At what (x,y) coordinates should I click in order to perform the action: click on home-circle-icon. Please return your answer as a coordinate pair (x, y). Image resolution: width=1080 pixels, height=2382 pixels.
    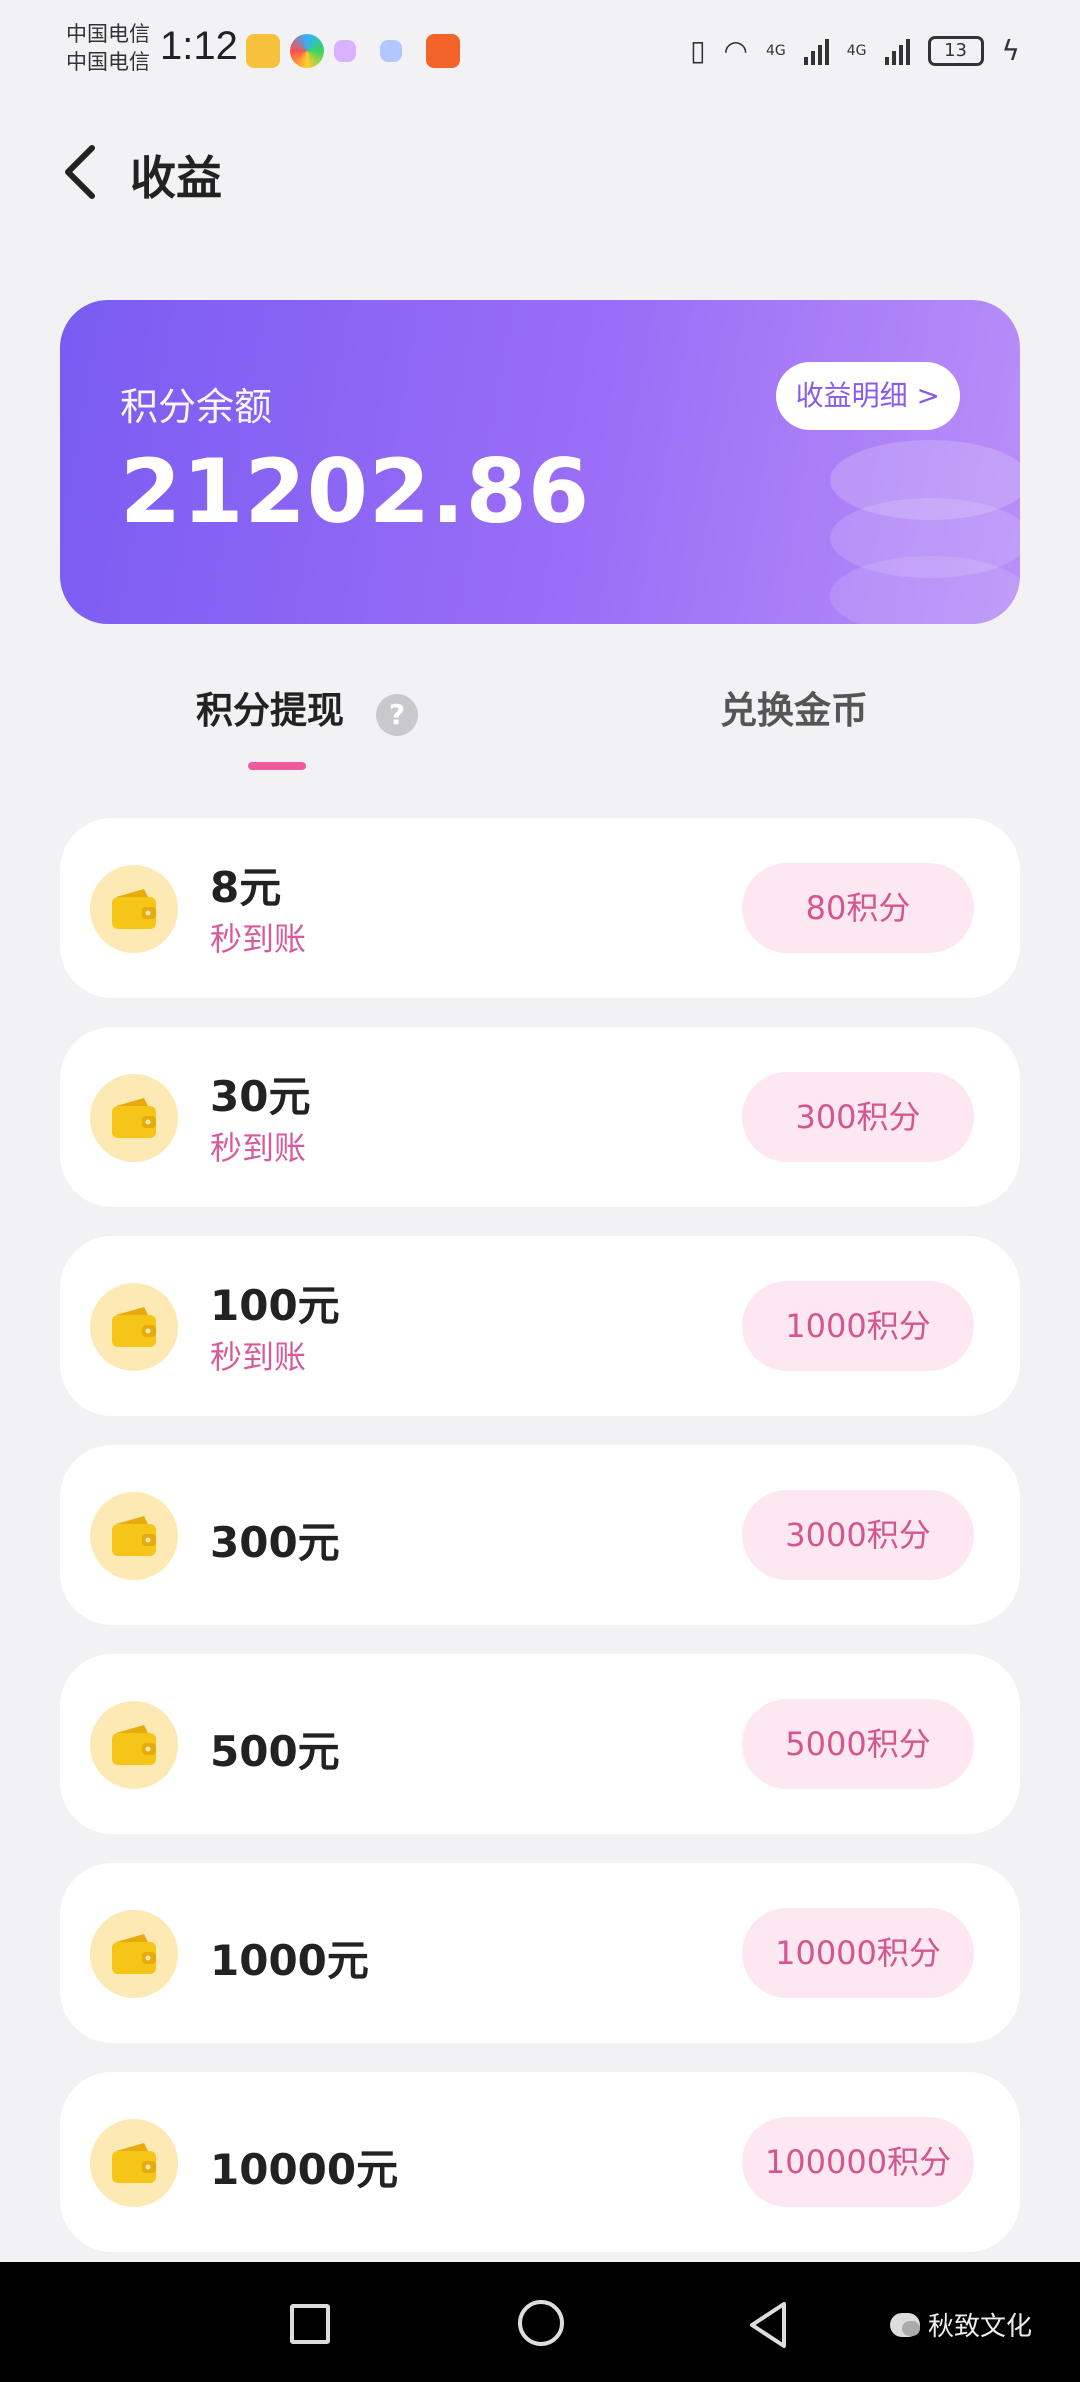
    Looking at the image, I should click on (541, 2323).